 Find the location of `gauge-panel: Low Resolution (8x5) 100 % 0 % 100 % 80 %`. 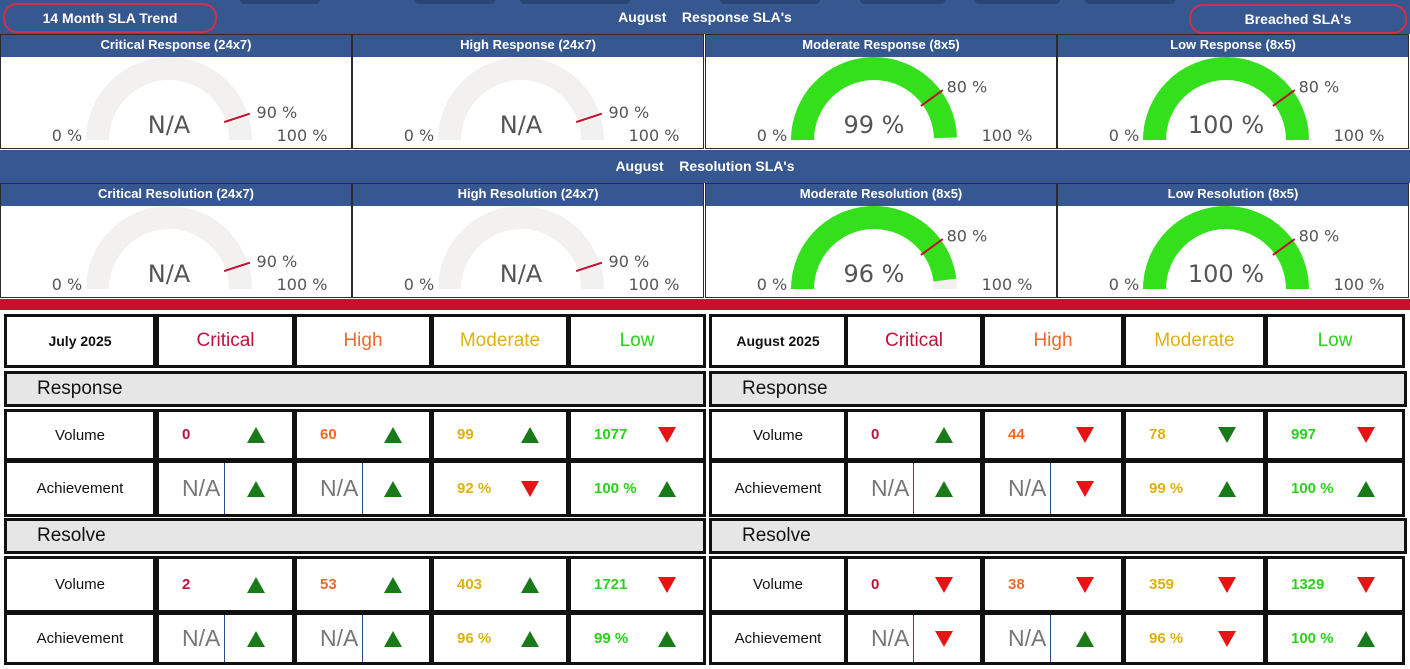

gauge-panel: Low Resolution (8x5) 100 % 0 % 100 % 80 % is located at coordinates (1233, 240).